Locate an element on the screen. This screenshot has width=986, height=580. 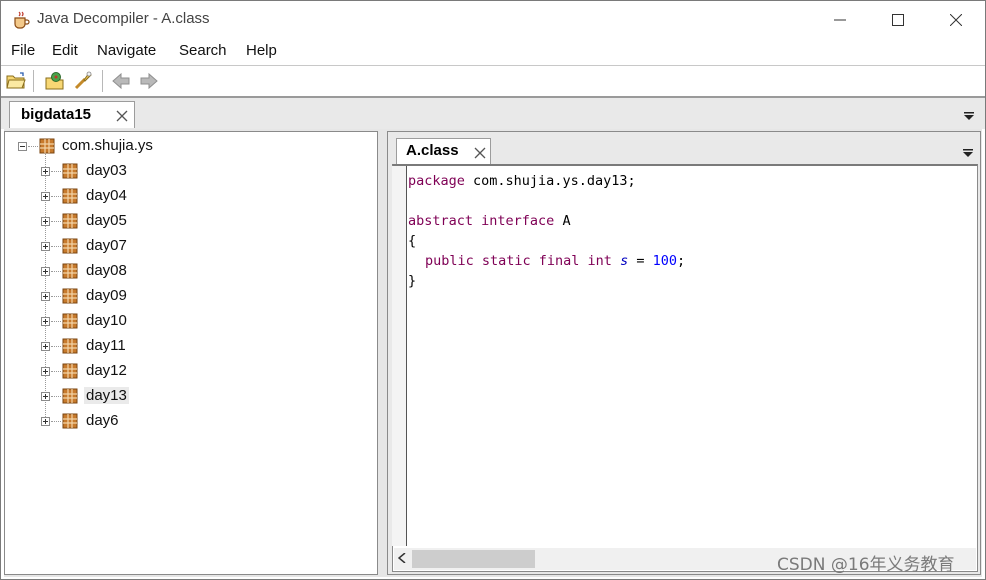
code-line-3: abstract interface A is located at coordinates (489, 221).